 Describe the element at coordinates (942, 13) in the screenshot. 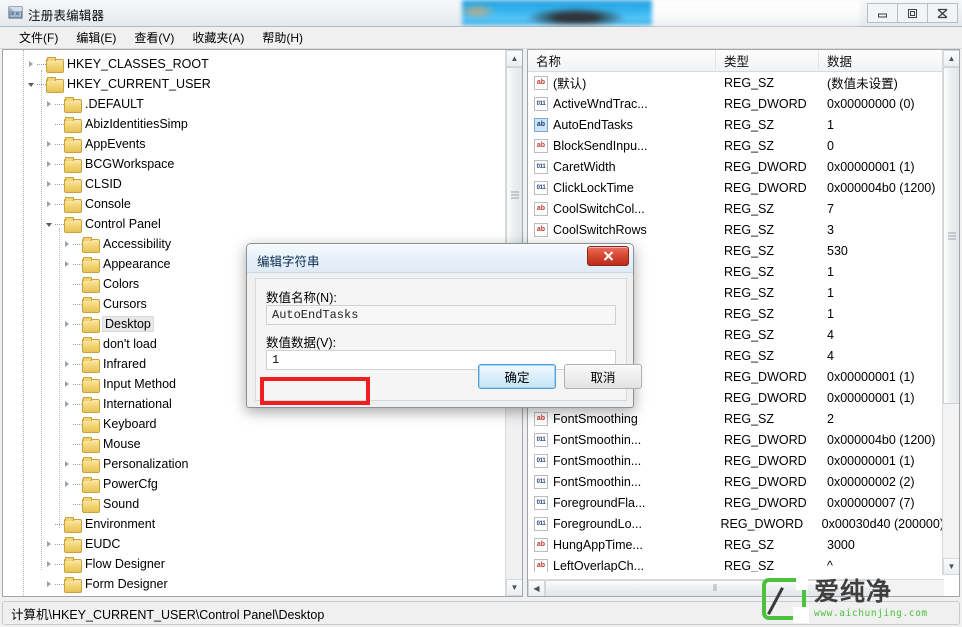

I see `close-button` at that location.